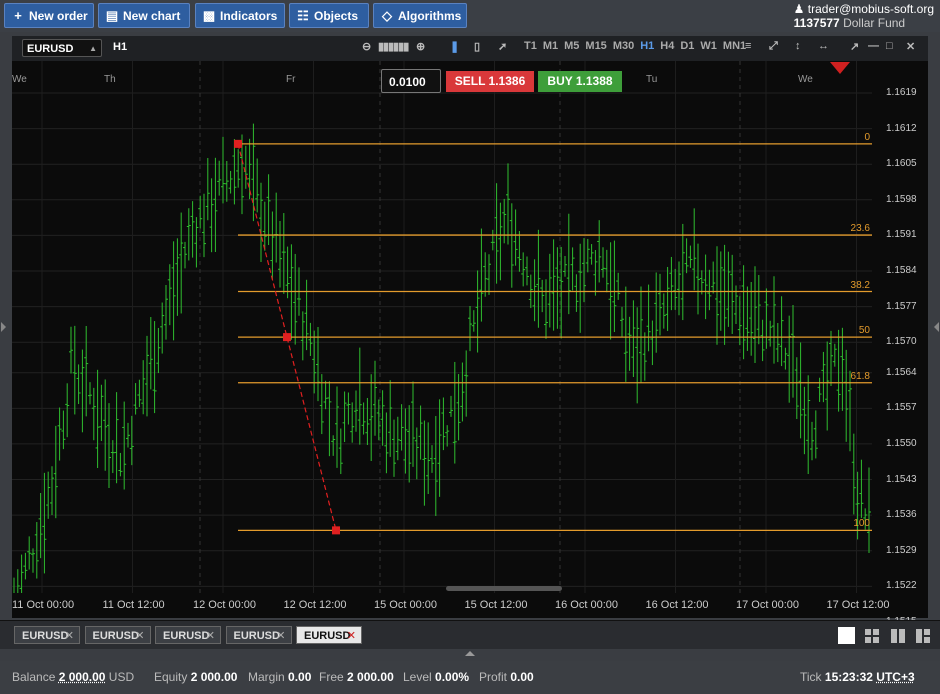  Describe the element at coordinates (18, 15) in the screenshot. I see `plus-icon: +` at that location.